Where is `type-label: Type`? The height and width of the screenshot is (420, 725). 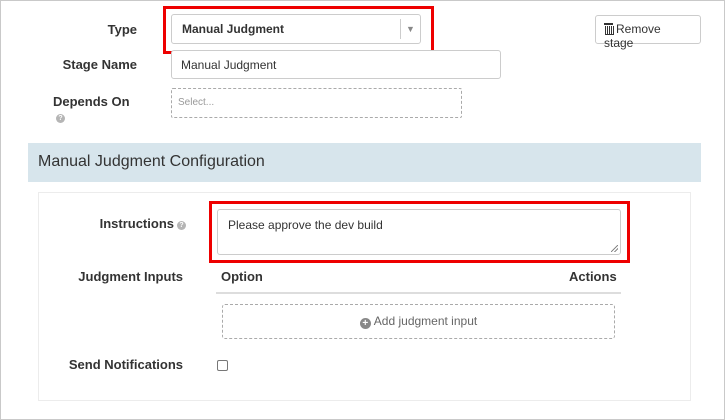 type-label: Type is located at coordinates (122, 29).